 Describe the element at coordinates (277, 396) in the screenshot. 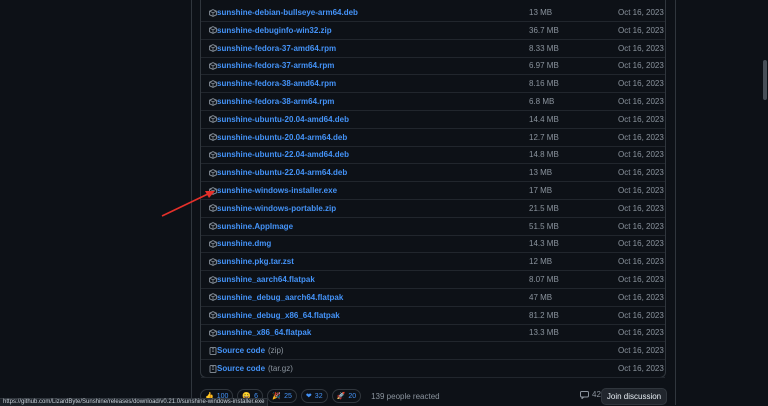

I see `tada-icon: 🎉` at that location.